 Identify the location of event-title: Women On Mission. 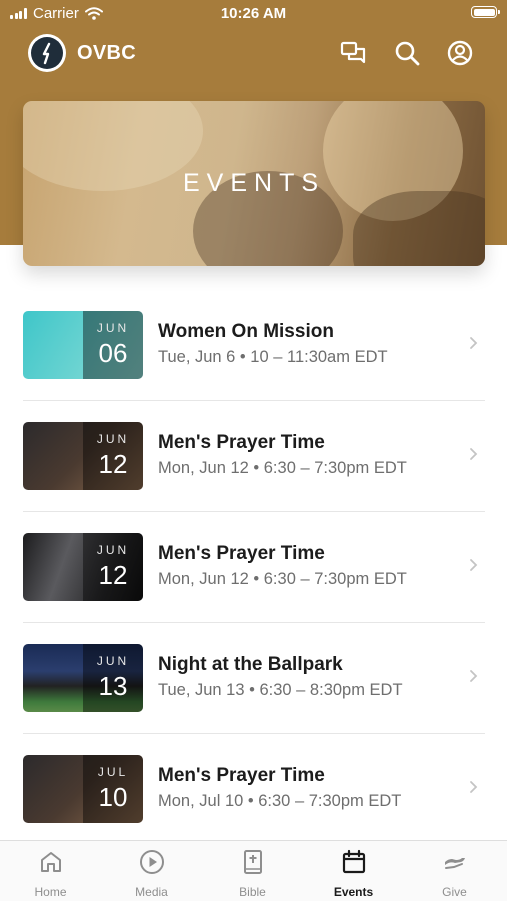
(246, 331).